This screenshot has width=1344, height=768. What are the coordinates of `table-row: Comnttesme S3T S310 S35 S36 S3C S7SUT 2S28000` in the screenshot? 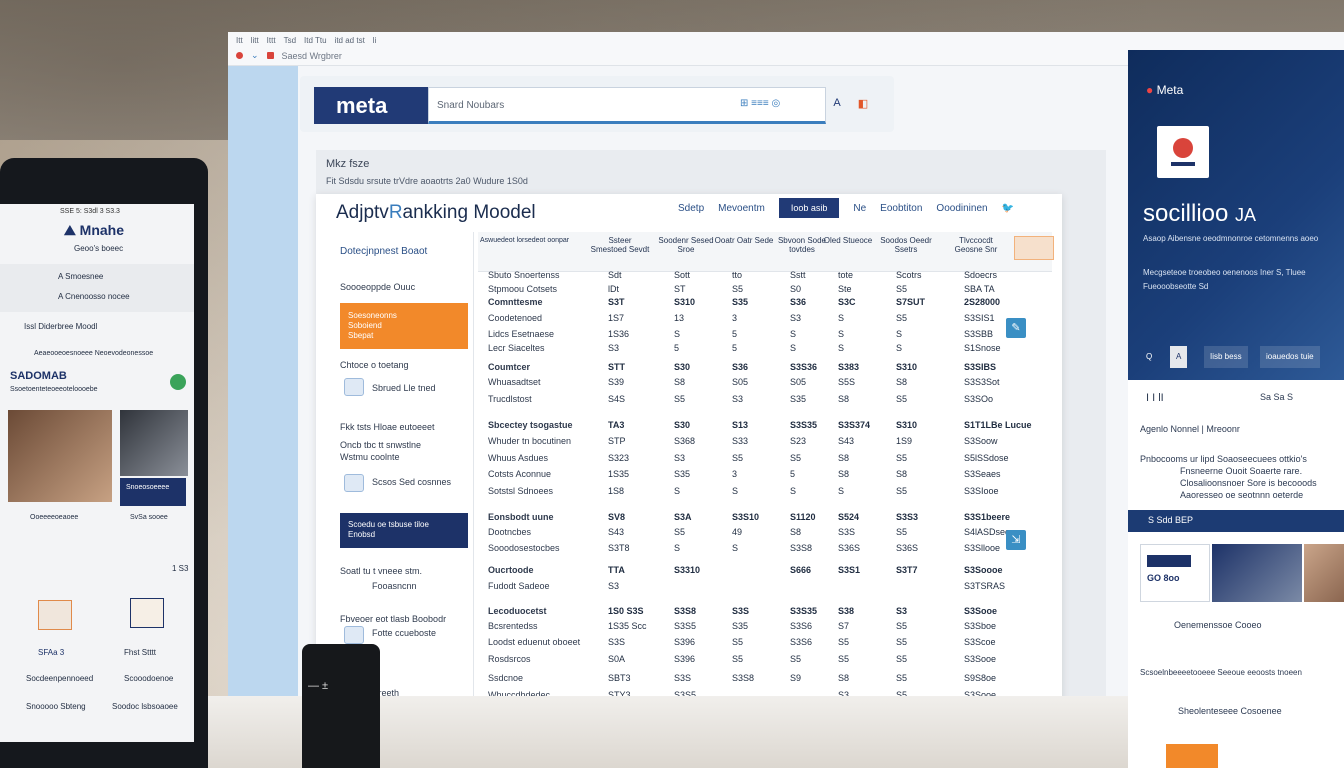 It's located at (765, 302).